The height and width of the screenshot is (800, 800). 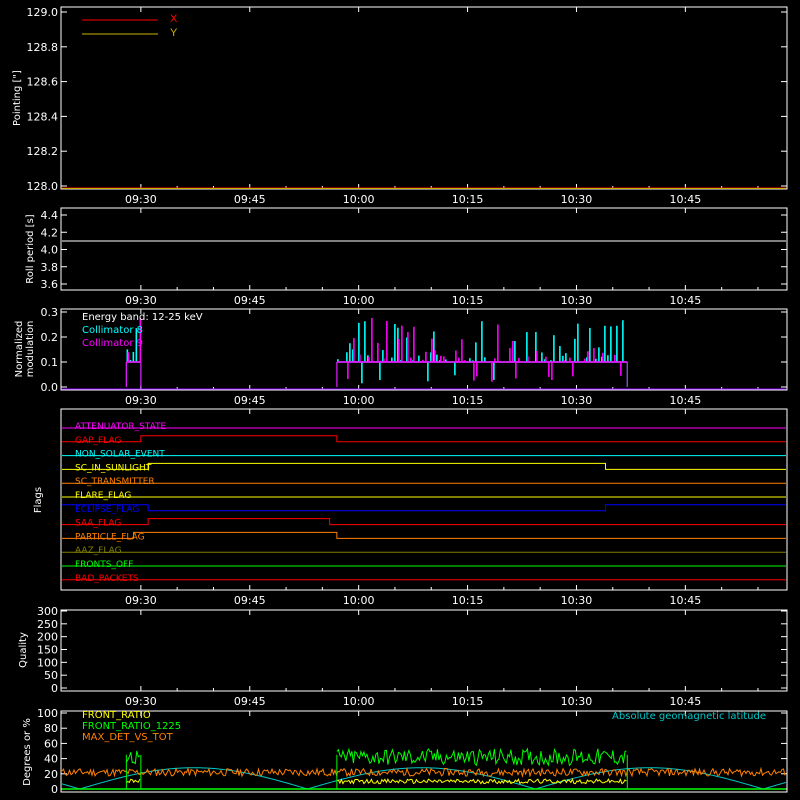 What do you see at coordinates (113, 468) in the screenshot?
I see `flag-label: SC_IN_SUNLIGHT` at bounding box center [113, 468].